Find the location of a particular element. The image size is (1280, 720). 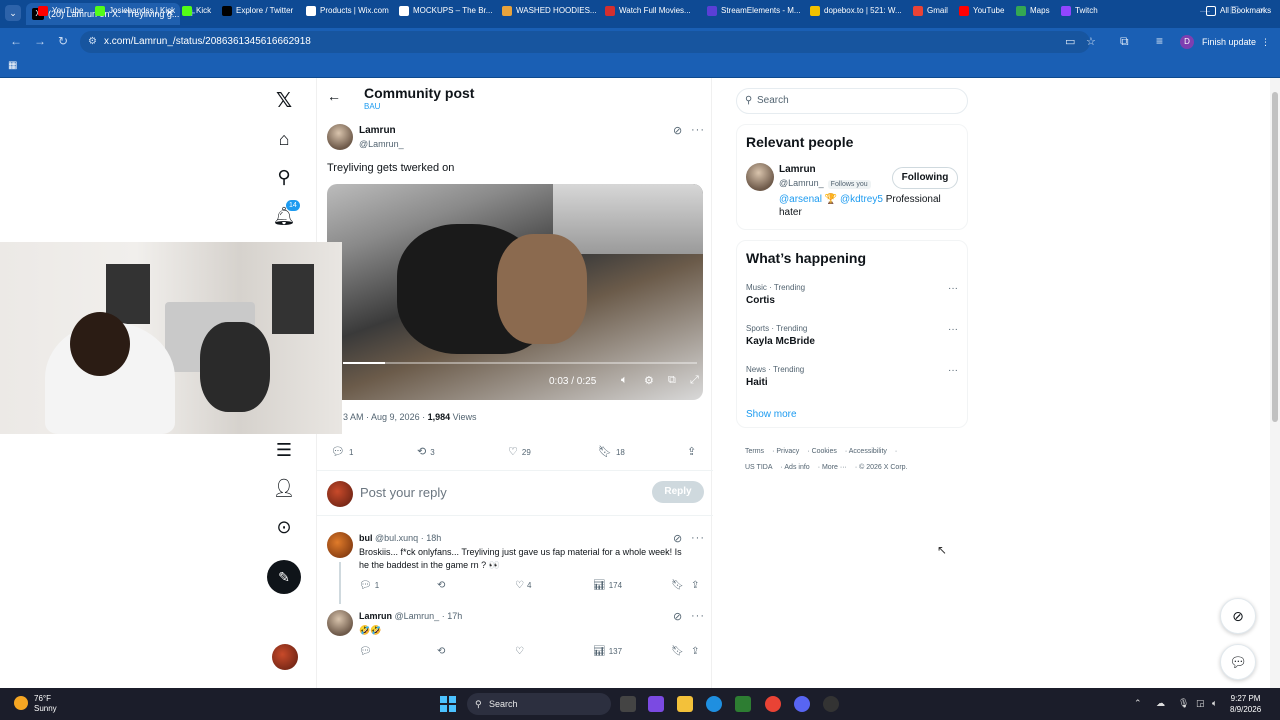

forward-arrow-icon: → is located at coordinates (40, 41).